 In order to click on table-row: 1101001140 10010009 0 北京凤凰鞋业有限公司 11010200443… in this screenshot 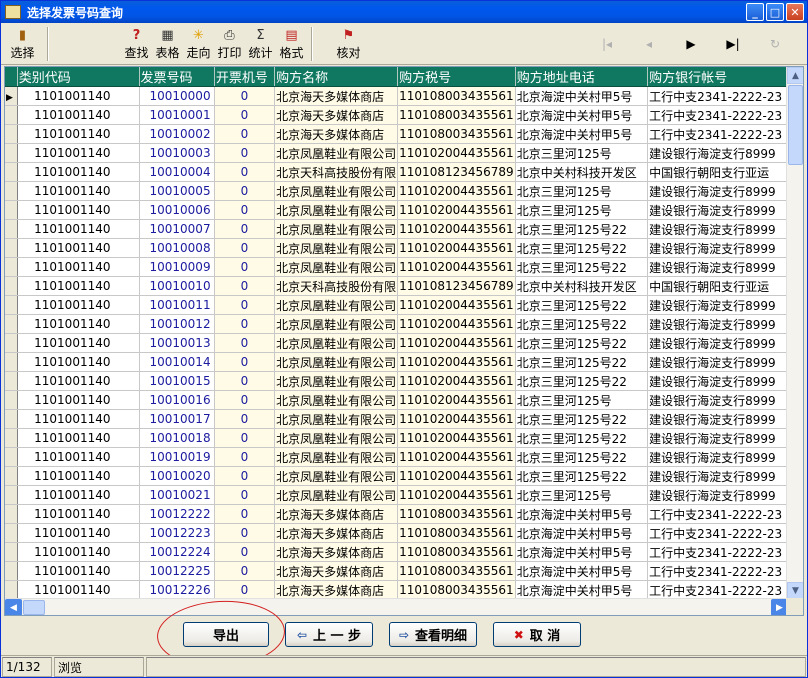, I will do `click(404, 267)`.